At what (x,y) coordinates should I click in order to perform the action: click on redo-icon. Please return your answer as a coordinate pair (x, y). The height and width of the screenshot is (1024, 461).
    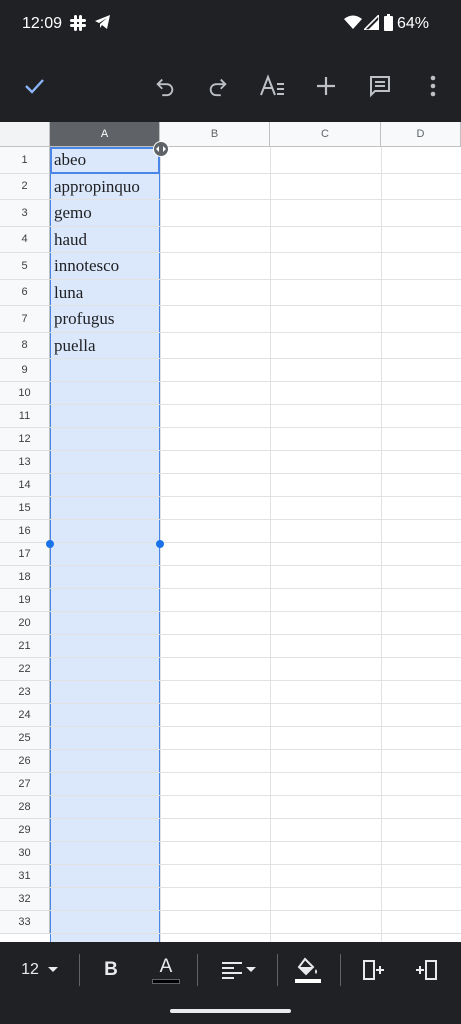
    Looking at the image, I should click on (218, 87).